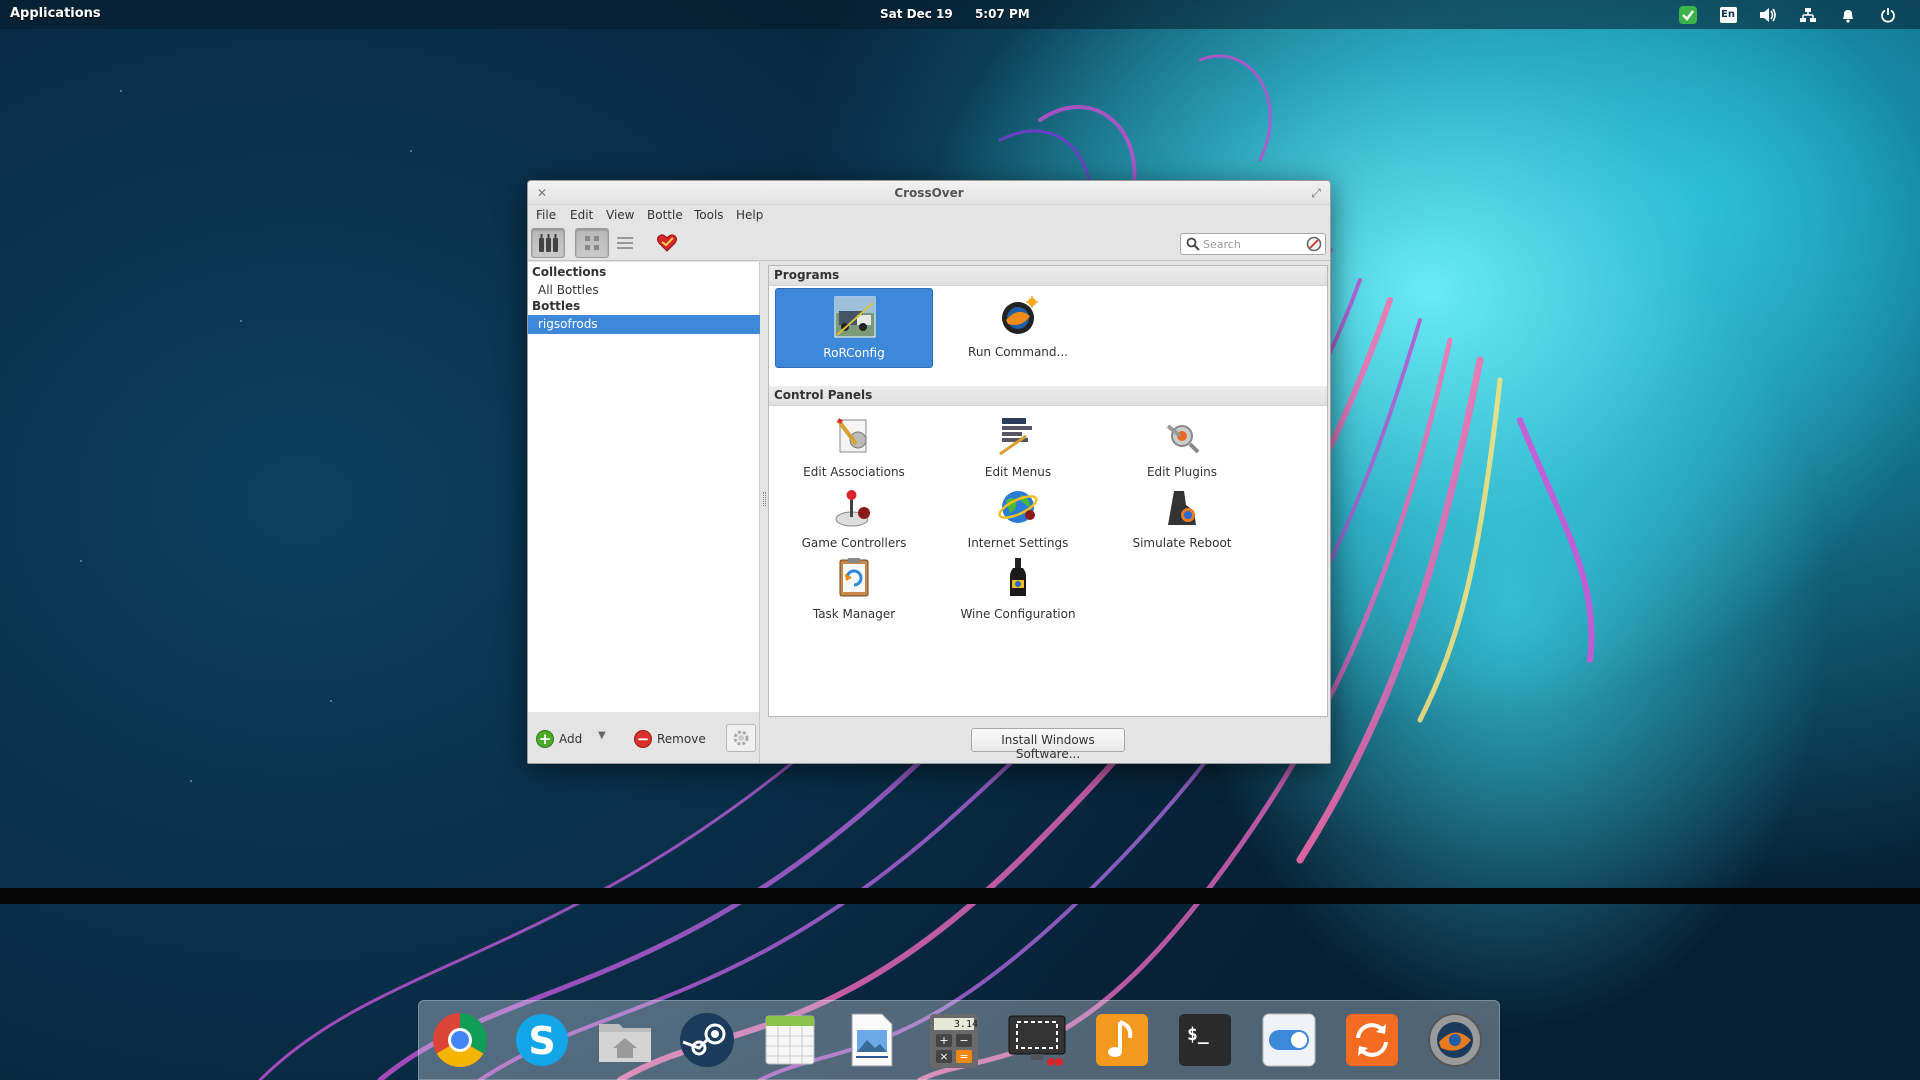 Image resolution: width=1920 pixels, height=1080 pixels. I want to click on top-panel: Applications Sat Dec 19 5:07 PM En, so click(960, 14).